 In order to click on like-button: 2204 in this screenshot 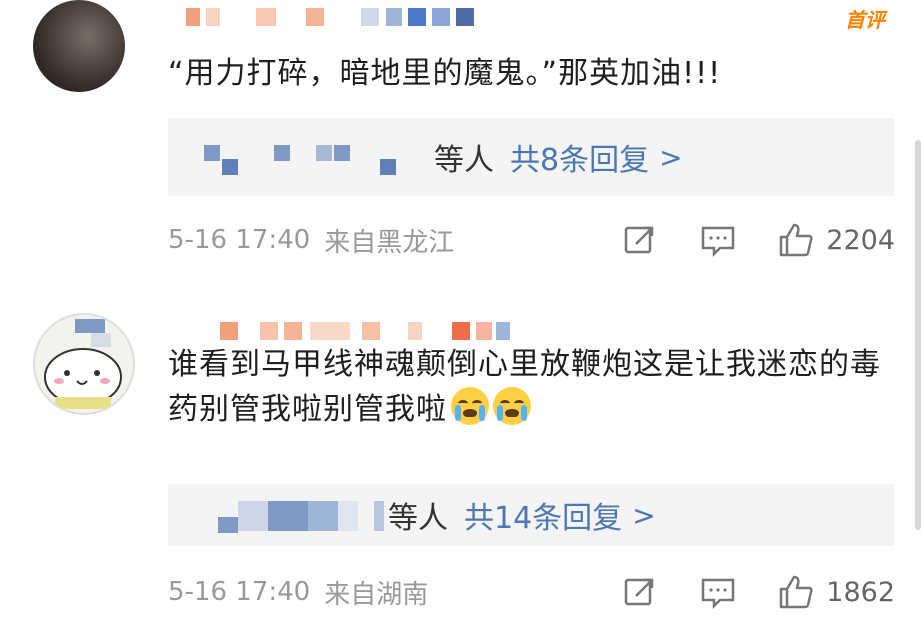, I will do `click(836, 240)`.